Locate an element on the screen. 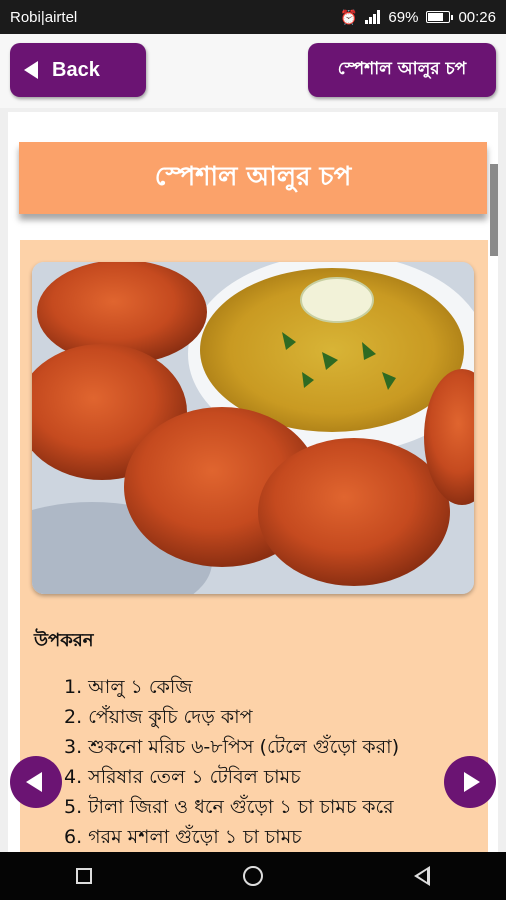 This screenshot has width=506, height=900. title-button: স্পেশাল আলুর চপ is located at coordinates (402, 70).